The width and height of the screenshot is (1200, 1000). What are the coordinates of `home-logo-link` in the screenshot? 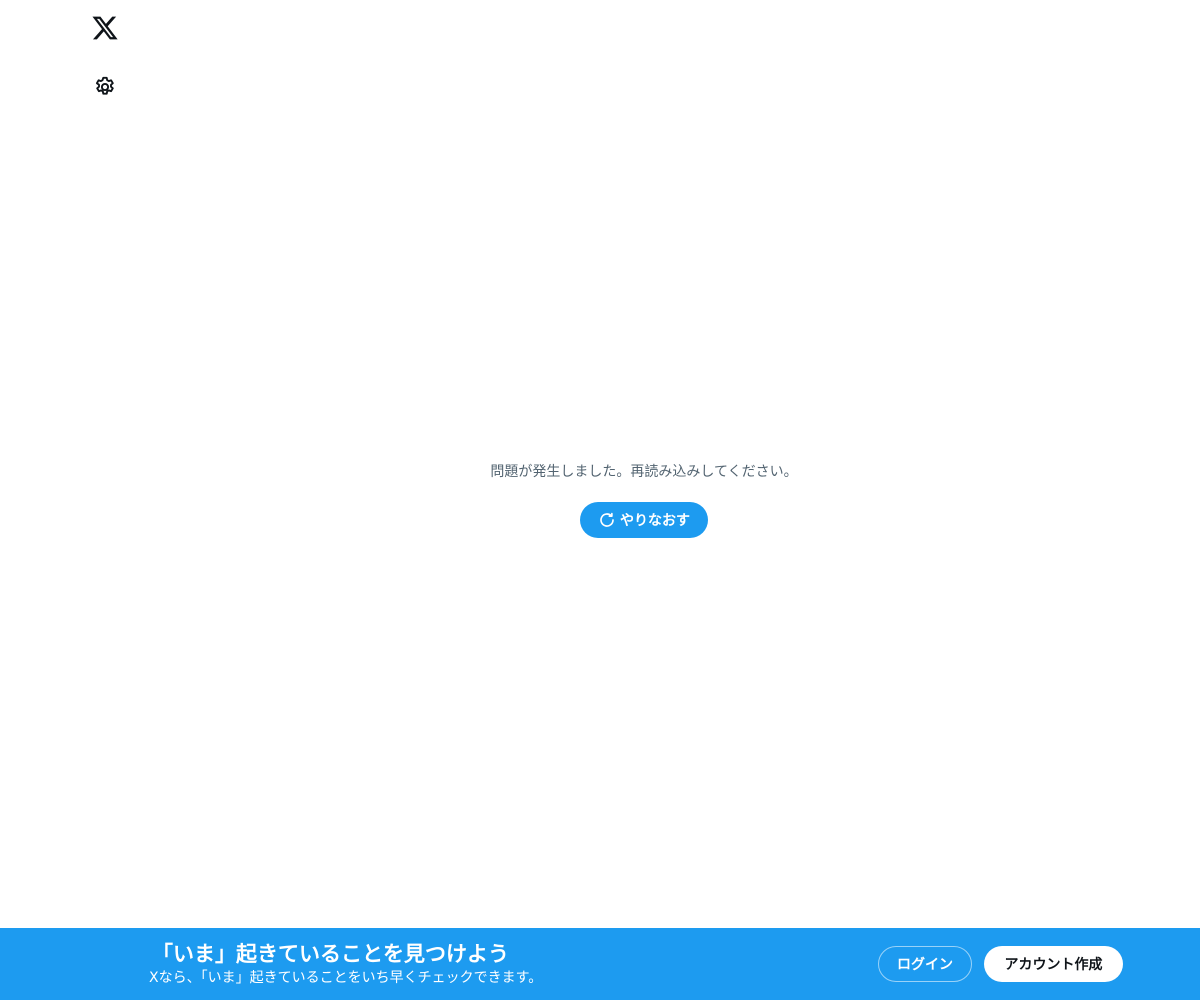 It's located at (105, 28).